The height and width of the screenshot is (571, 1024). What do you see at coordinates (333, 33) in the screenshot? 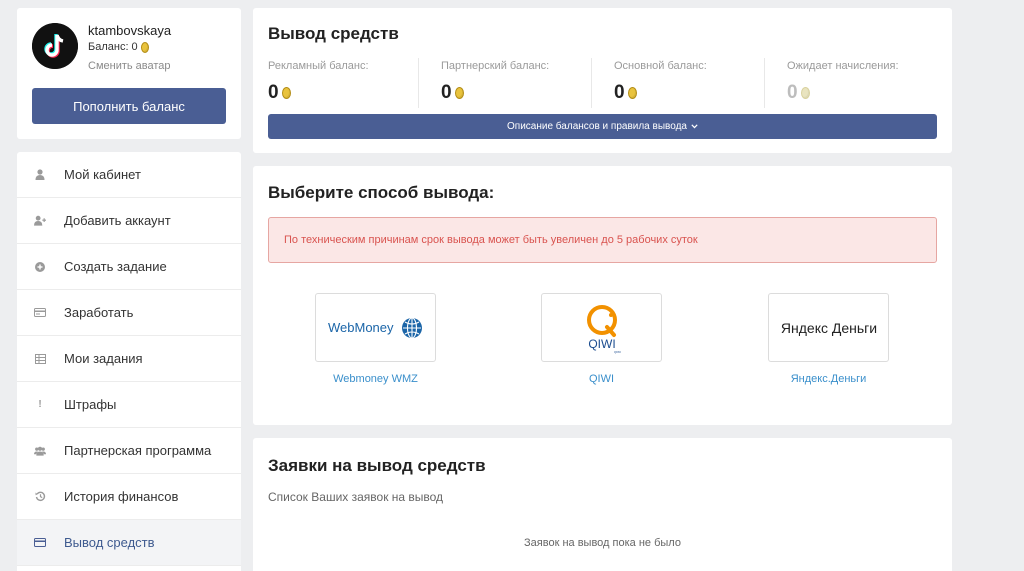
I see `page-title: Вывод средств` at bounding box center [333, 33].